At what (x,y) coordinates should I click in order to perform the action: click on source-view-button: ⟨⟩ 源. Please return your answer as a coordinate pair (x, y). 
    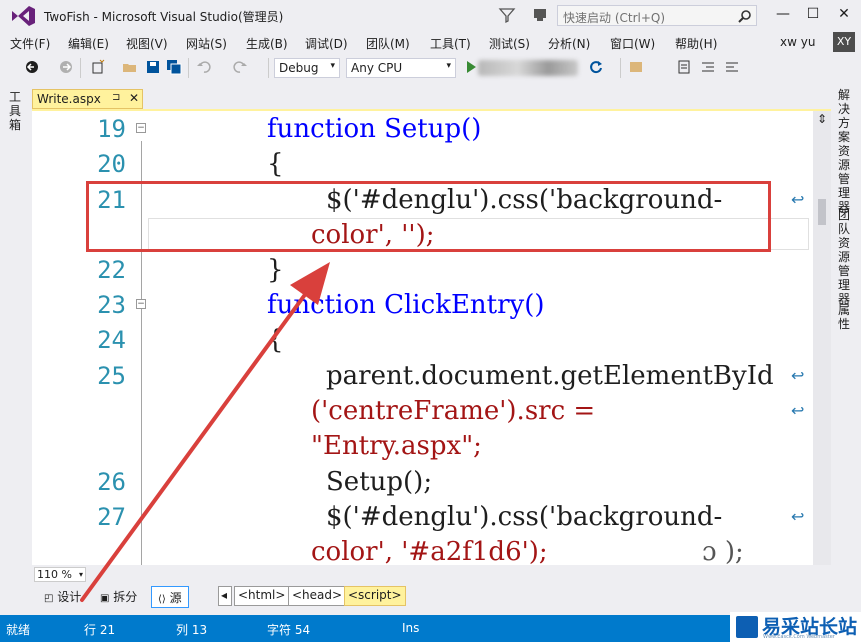
    Looking at the image, I should click on (170, 597).